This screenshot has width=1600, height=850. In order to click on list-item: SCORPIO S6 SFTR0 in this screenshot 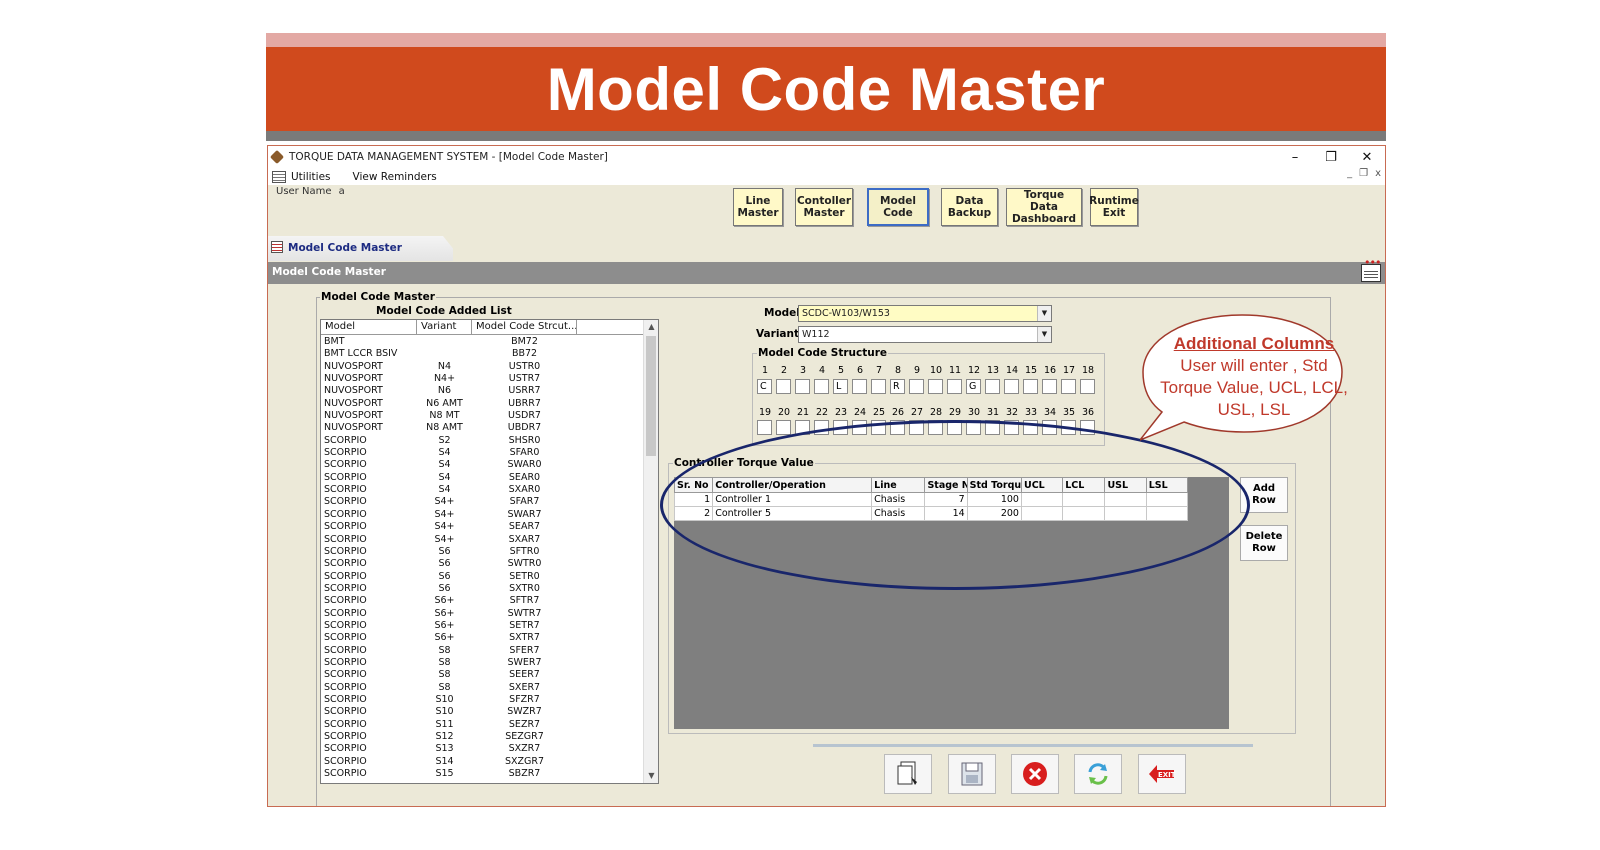, I will do `click(482, 552)`.